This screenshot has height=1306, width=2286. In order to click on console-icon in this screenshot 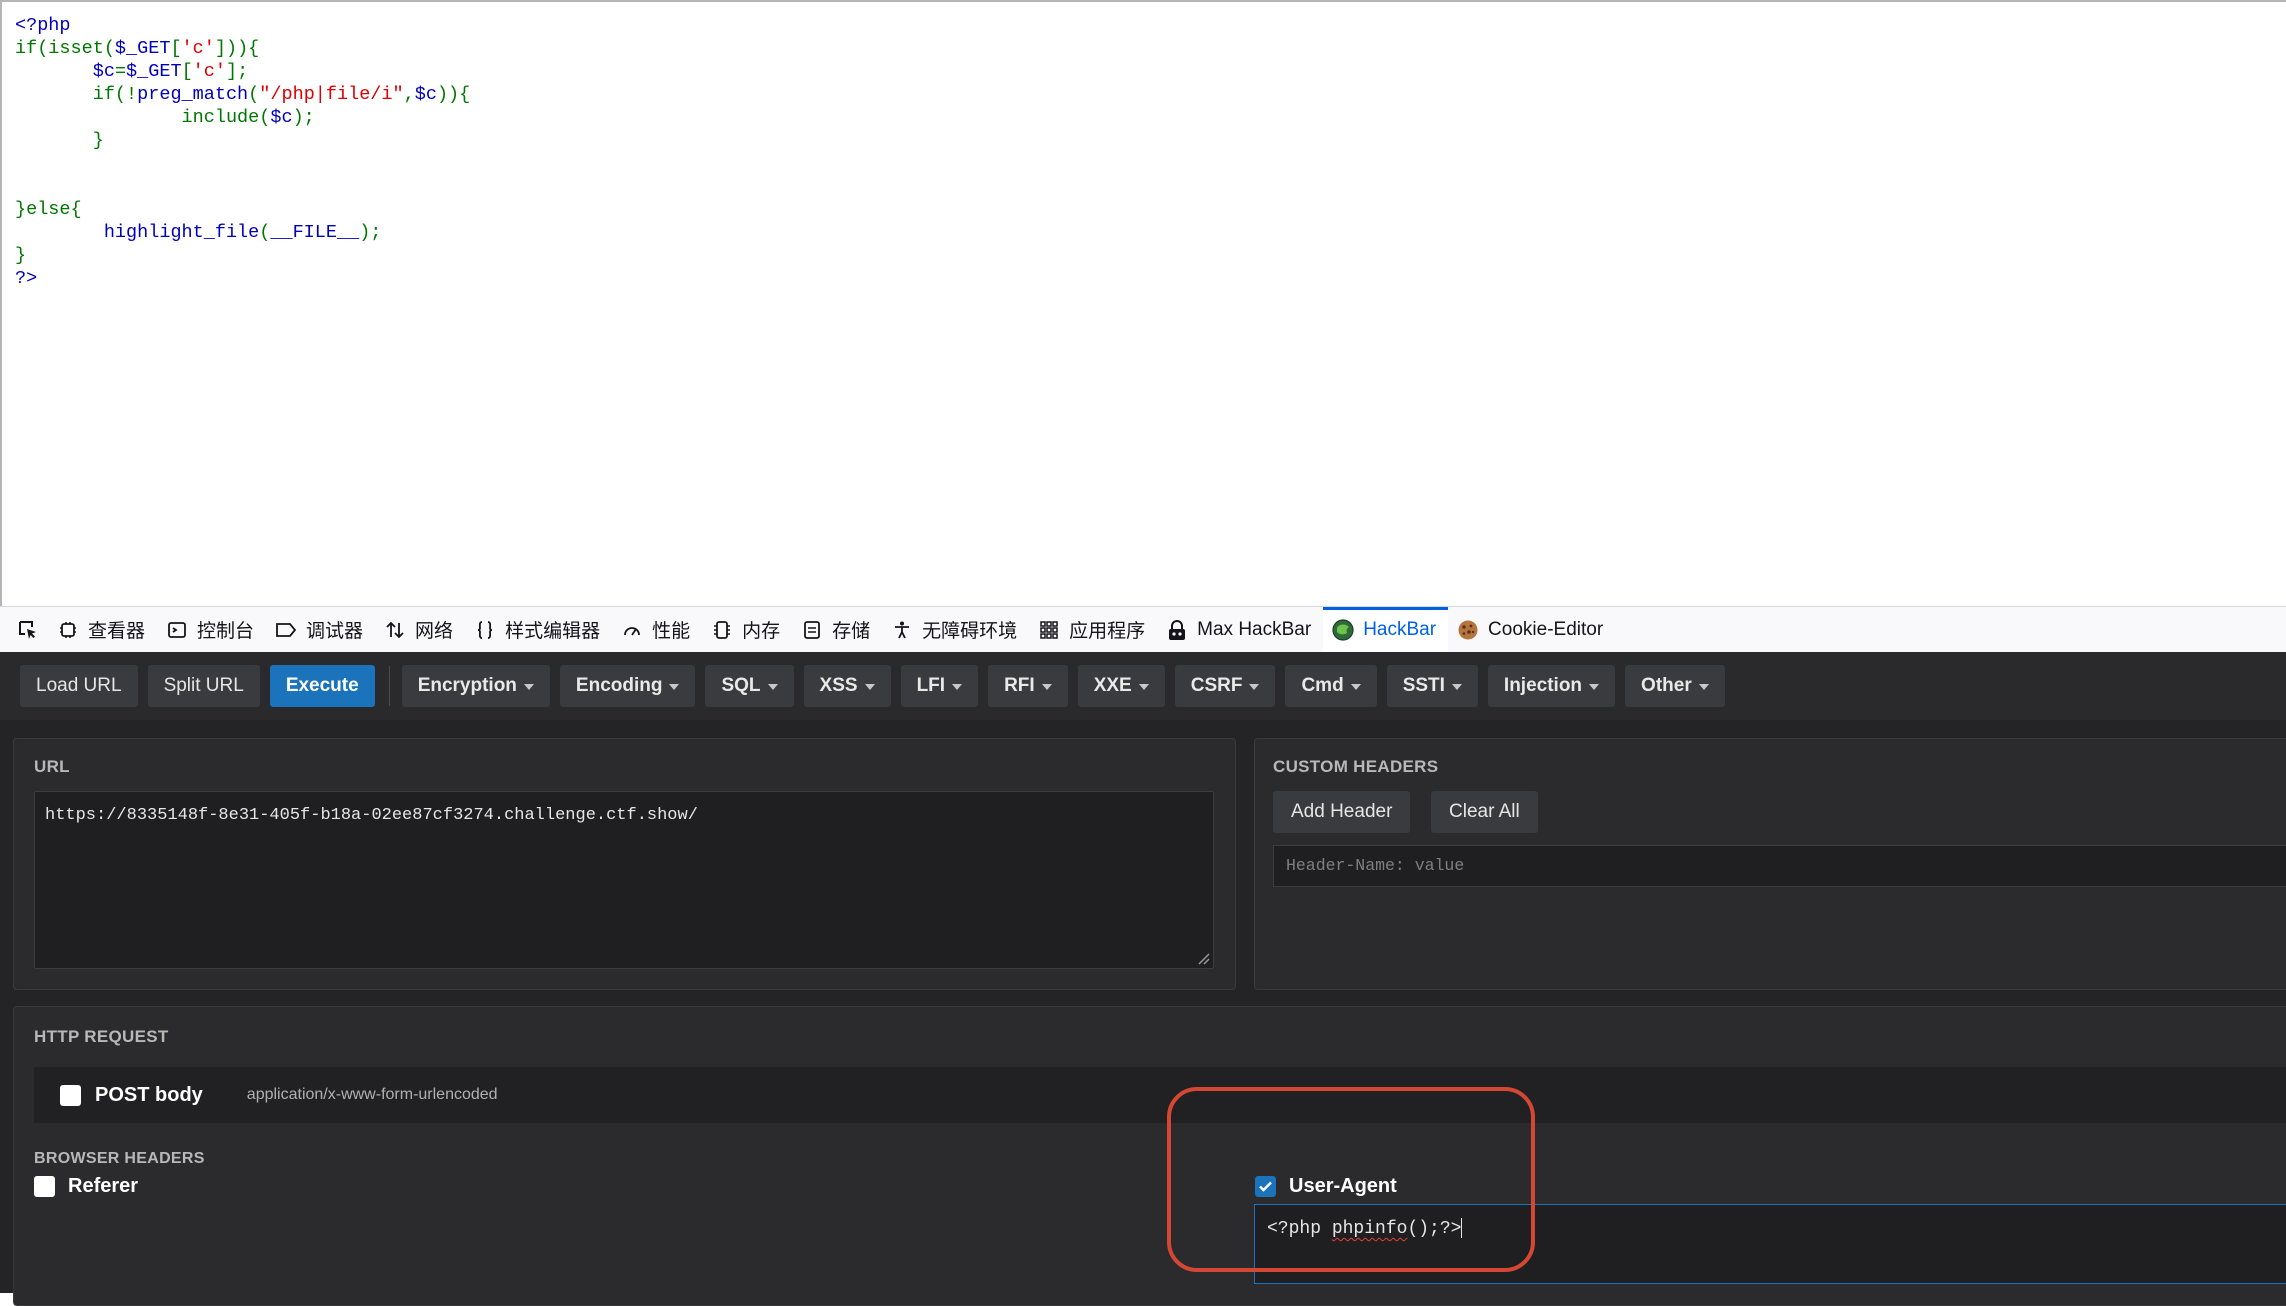, I will do `click(177, 630)`.